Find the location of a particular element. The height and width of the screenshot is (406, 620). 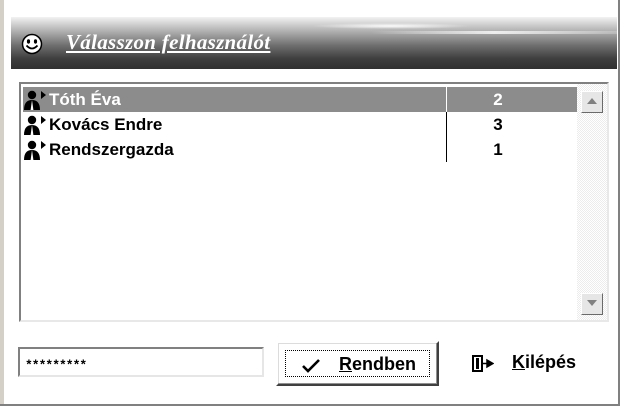

scroll-up-arrow-icon is located at coordinates (592, 101).